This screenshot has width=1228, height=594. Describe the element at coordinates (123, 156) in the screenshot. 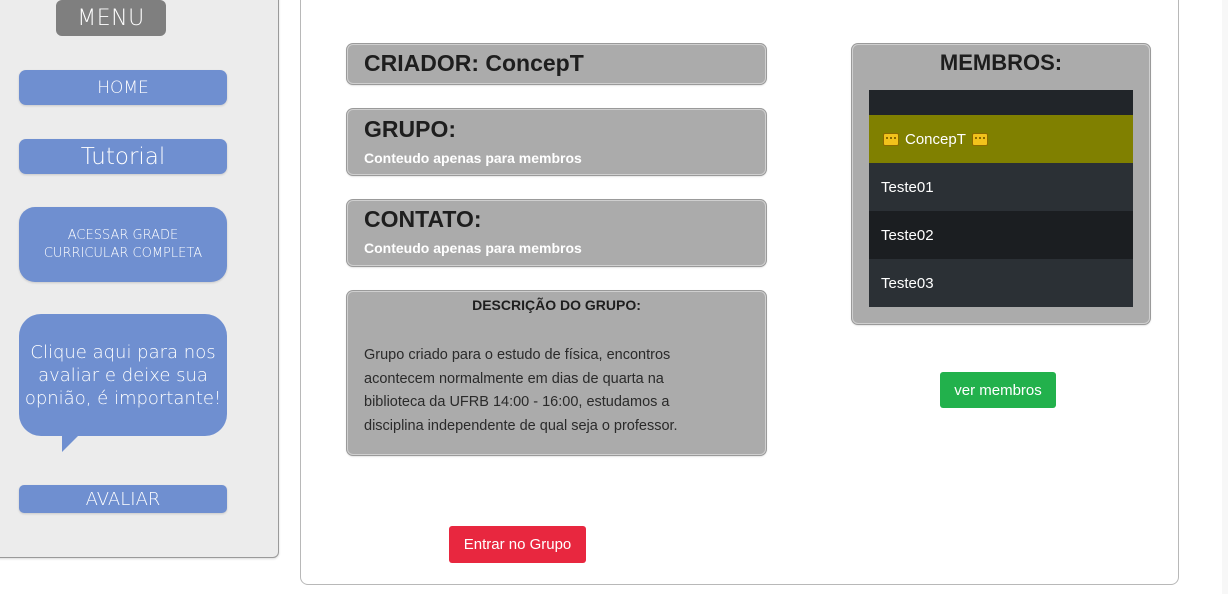

I see `tutorial-button: Tutorial` at that location.